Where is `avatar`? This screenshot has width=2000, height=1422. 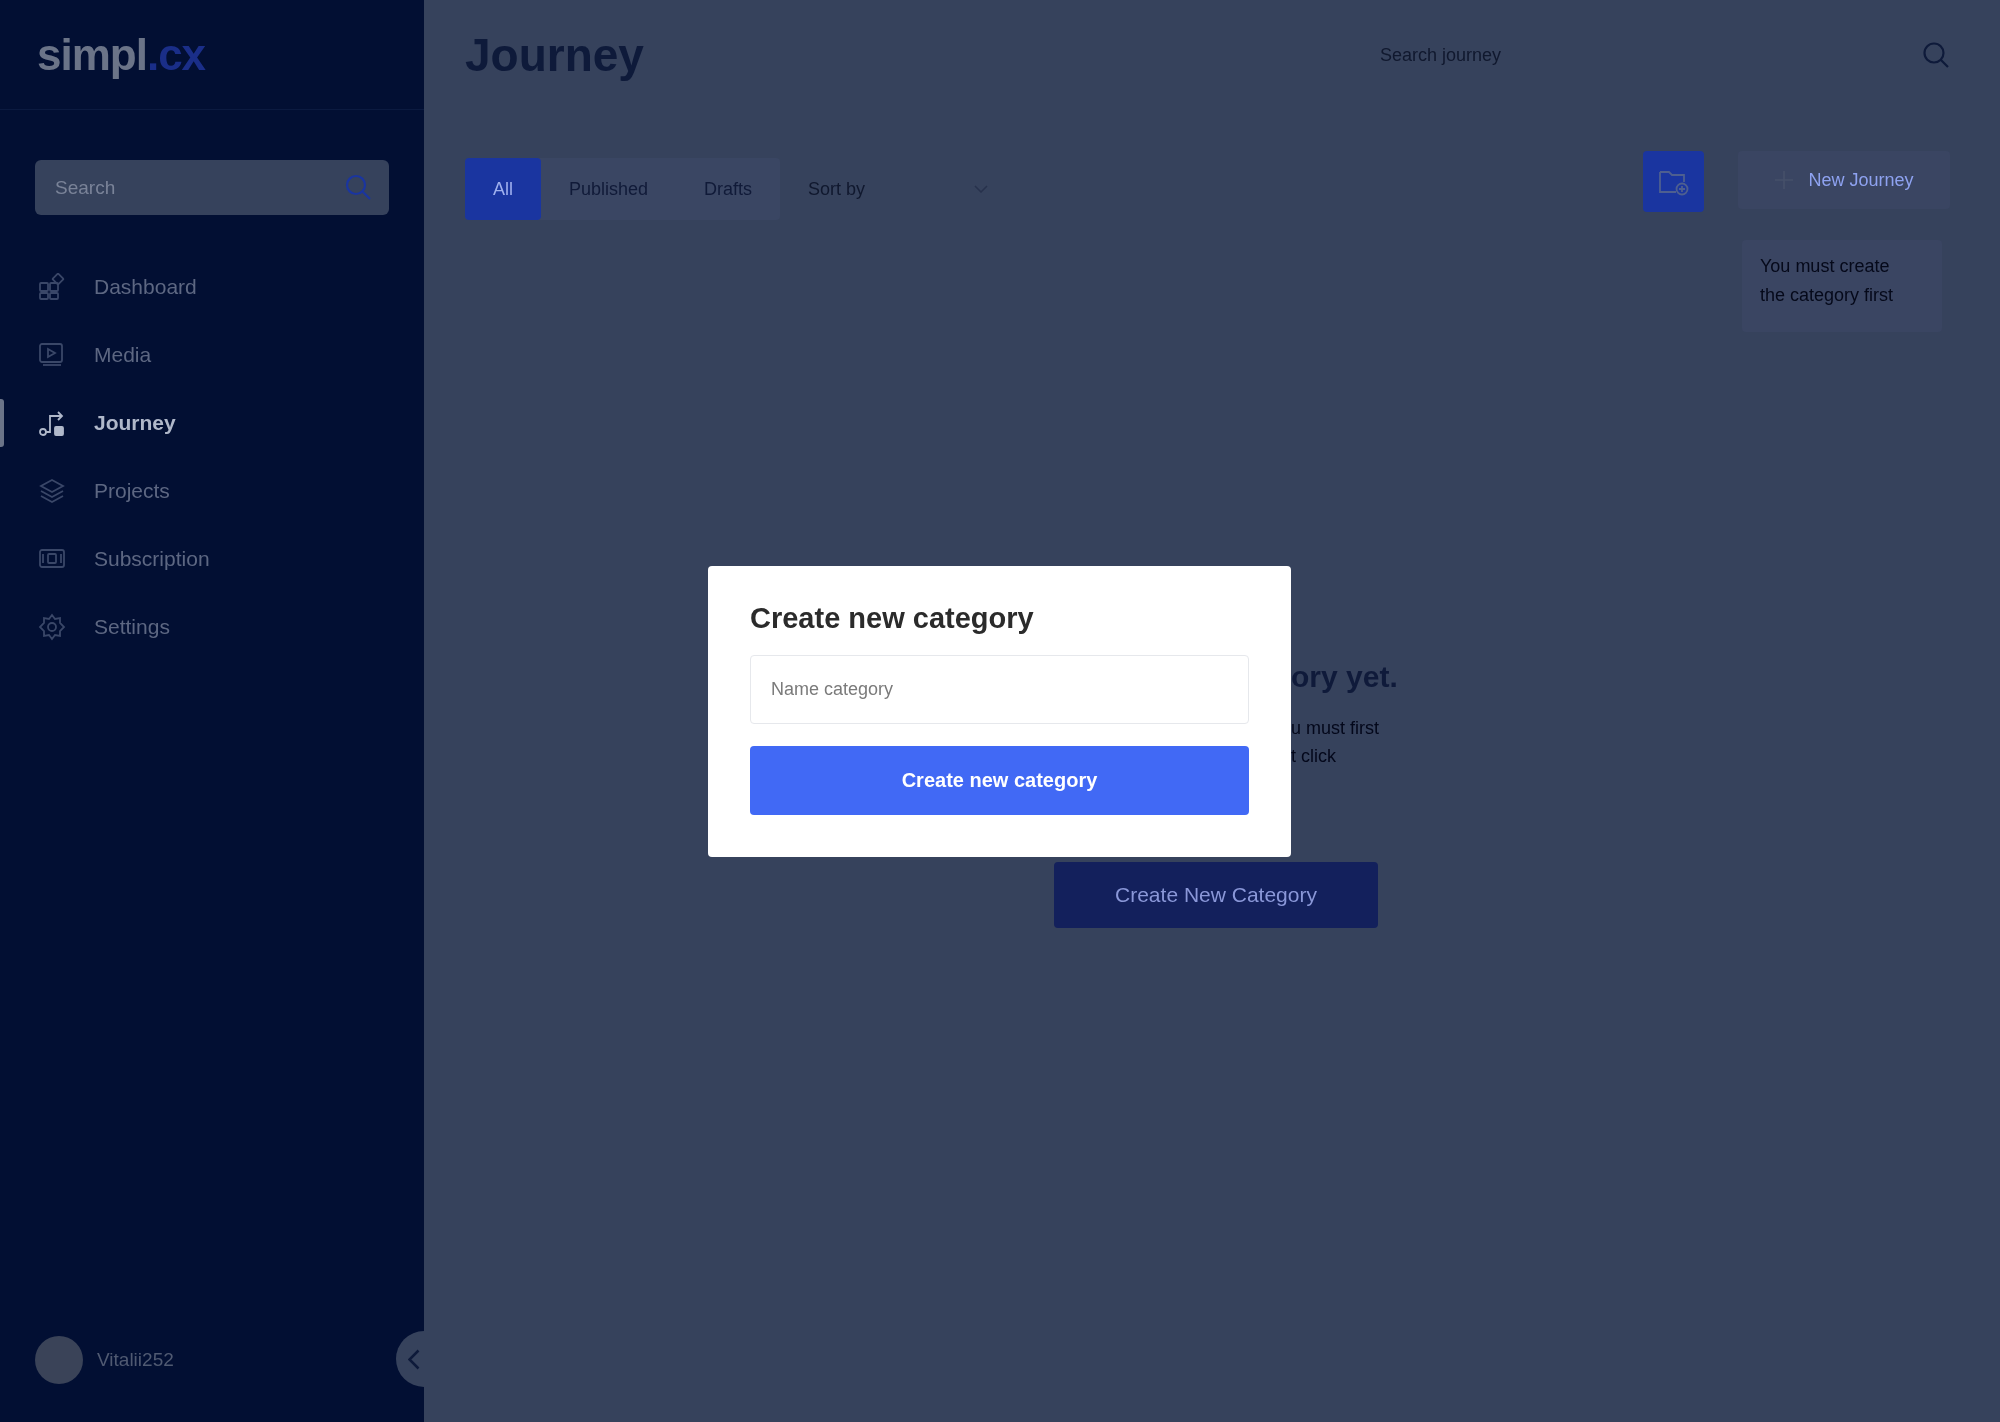
avatar is located at coordinates (59, 1360).